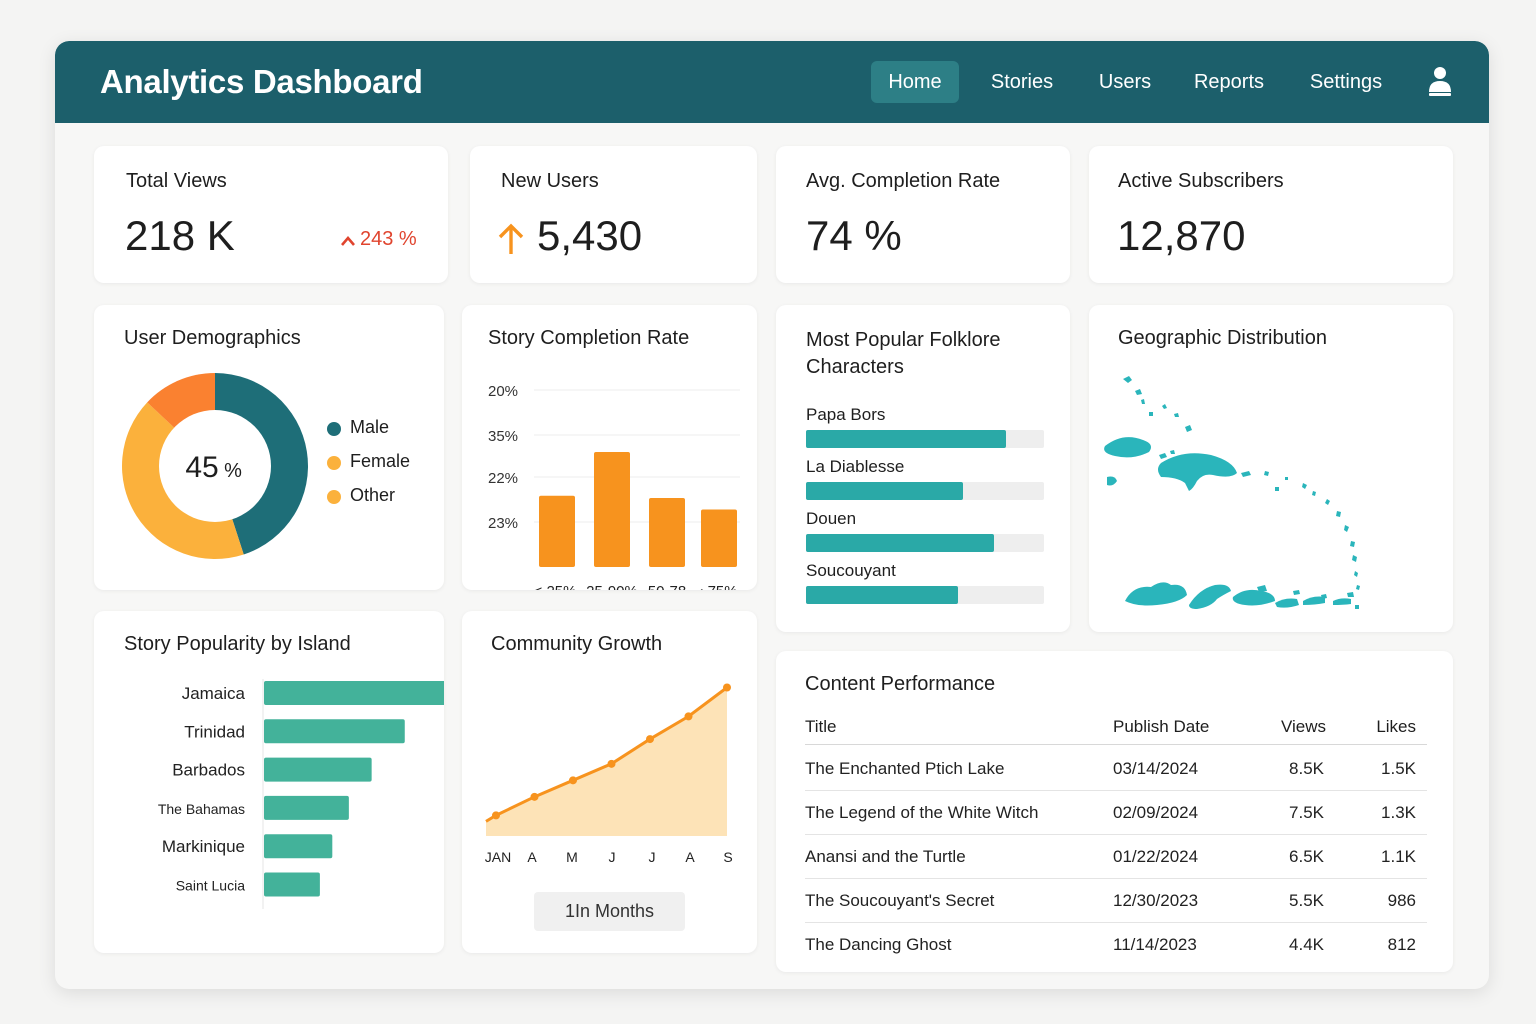 Image resolution: width=1536 pixels, height=1024 pixels. I want to click on island-label: Jamaica, so click(214, 693).